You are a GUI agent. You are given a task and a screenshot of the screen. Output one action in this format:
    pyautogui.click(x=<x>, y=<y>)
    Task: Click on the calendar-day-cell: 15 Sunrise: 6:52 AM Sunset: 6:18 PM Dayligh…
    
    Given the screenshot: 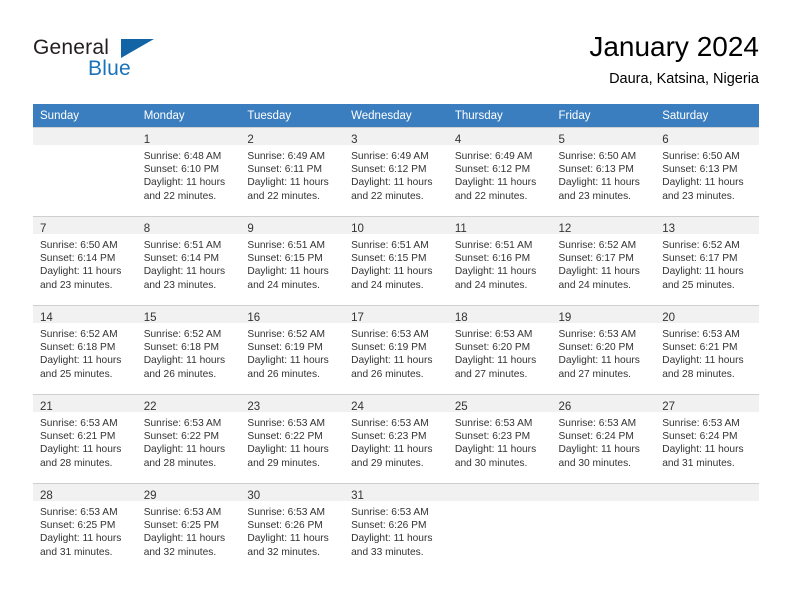 What is the action you would take?
    pyautogui.click(x=188, y=350)
    